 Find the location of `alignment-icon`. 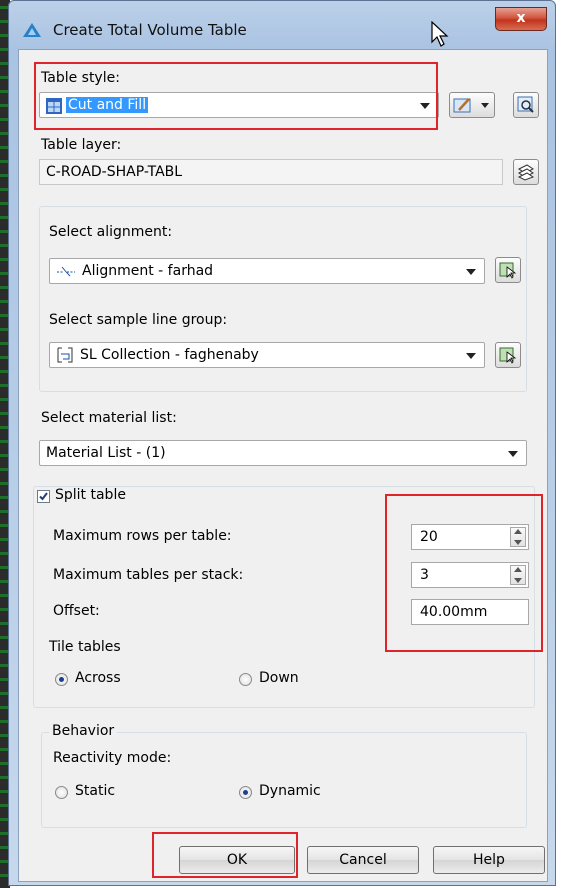

alignment-icon is located at coordinates (66, 271).